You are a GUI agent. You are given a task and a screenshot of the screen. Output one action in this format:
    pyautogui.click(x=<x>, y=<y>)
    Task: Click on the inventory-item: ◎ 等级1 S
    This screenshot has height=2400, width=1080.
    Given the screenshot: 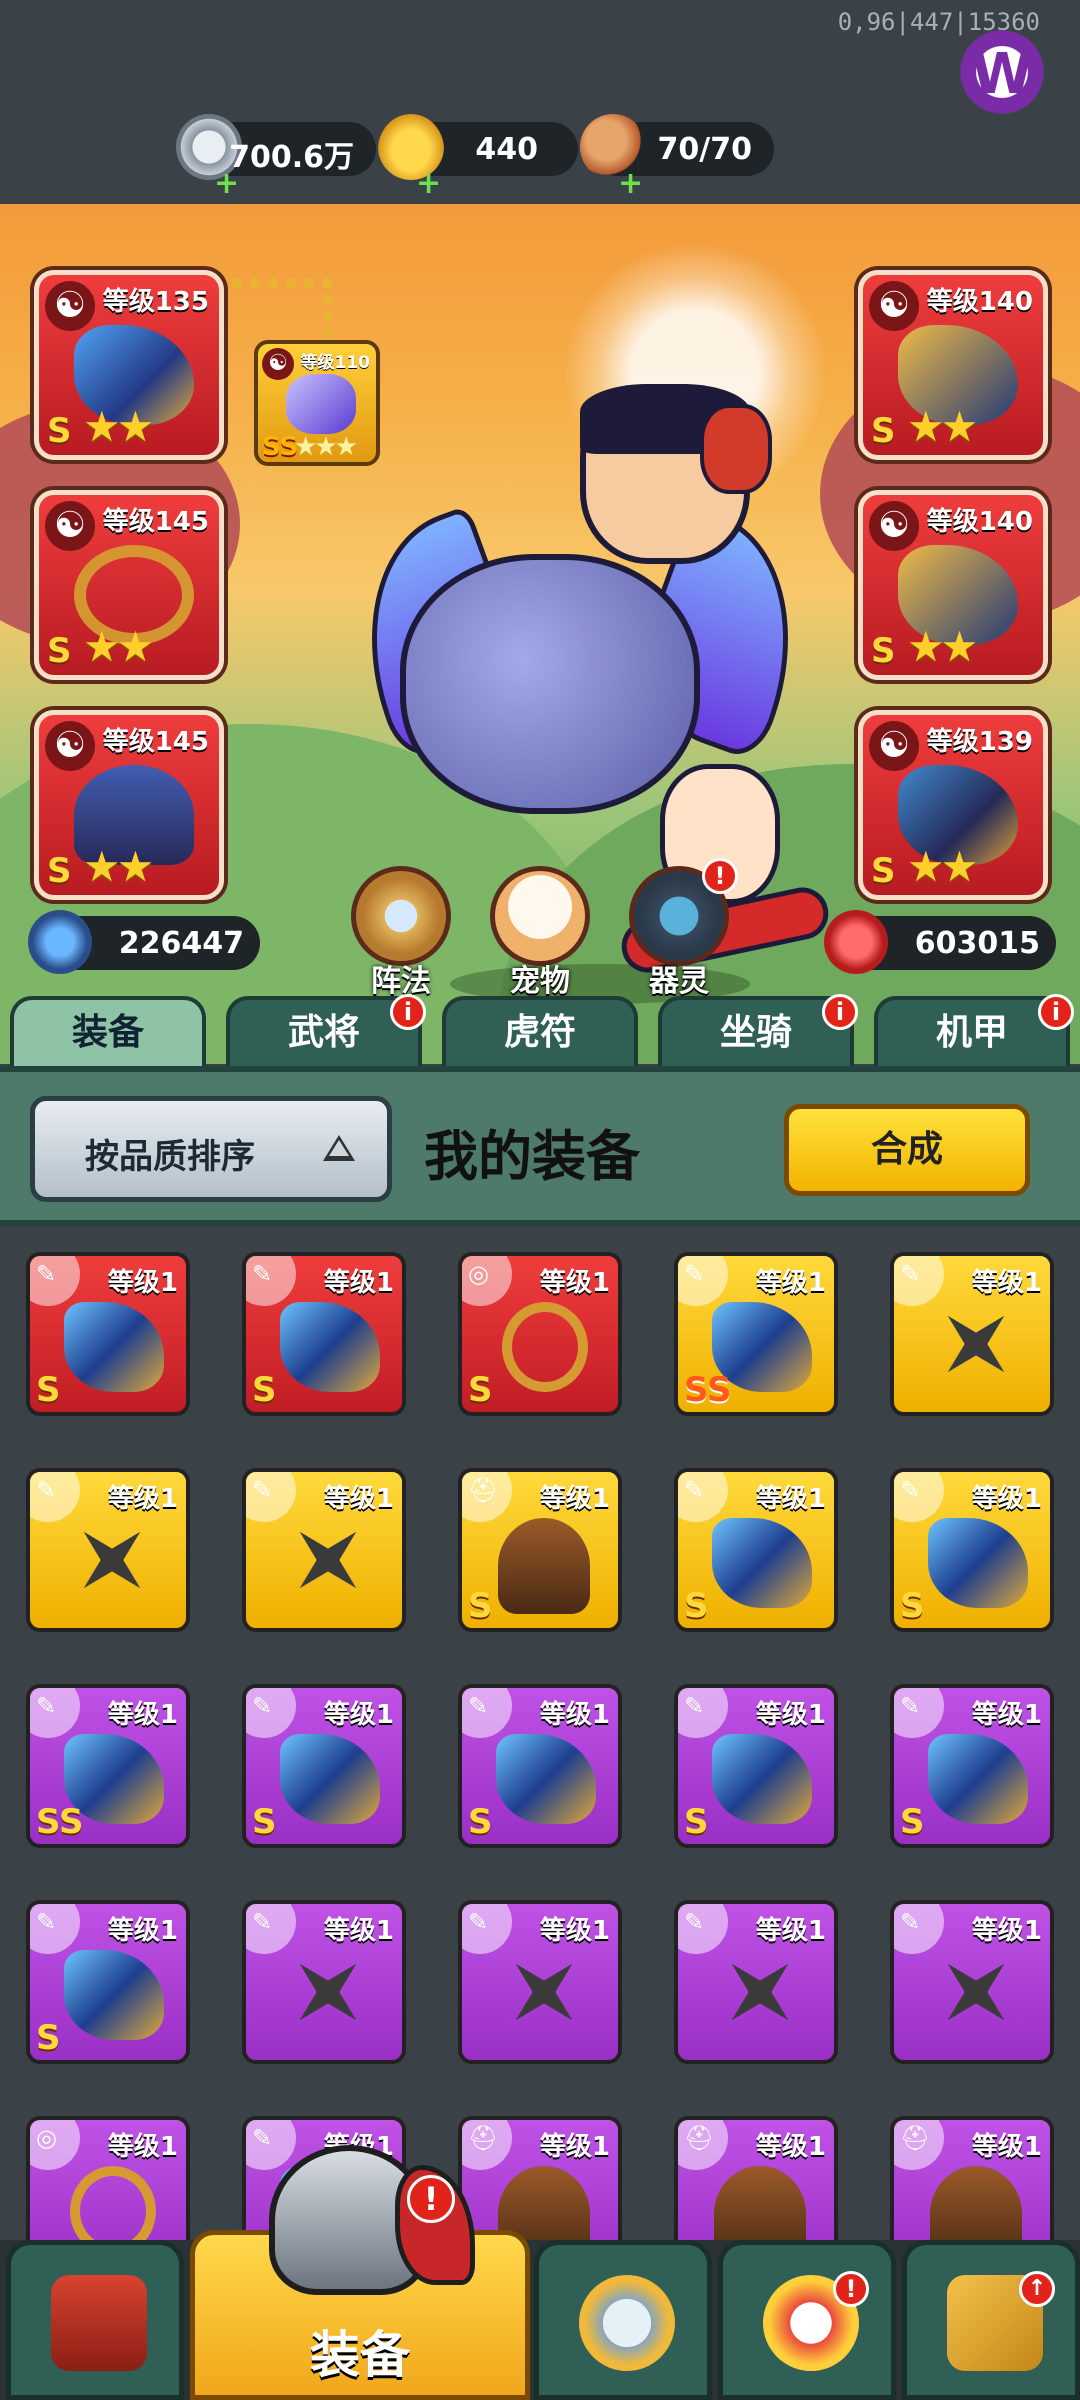 What is the action you would take?
    pyautogui.click(x=540, y=1334)
    